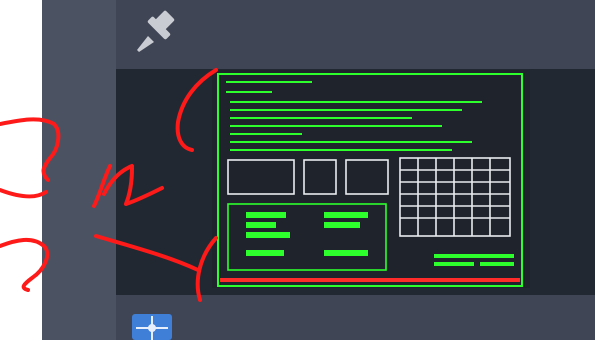 This screenshot has width=595, height=342. Describe the element at coordinates (370, 280) in the screenshot. I see `title-block` at that location.